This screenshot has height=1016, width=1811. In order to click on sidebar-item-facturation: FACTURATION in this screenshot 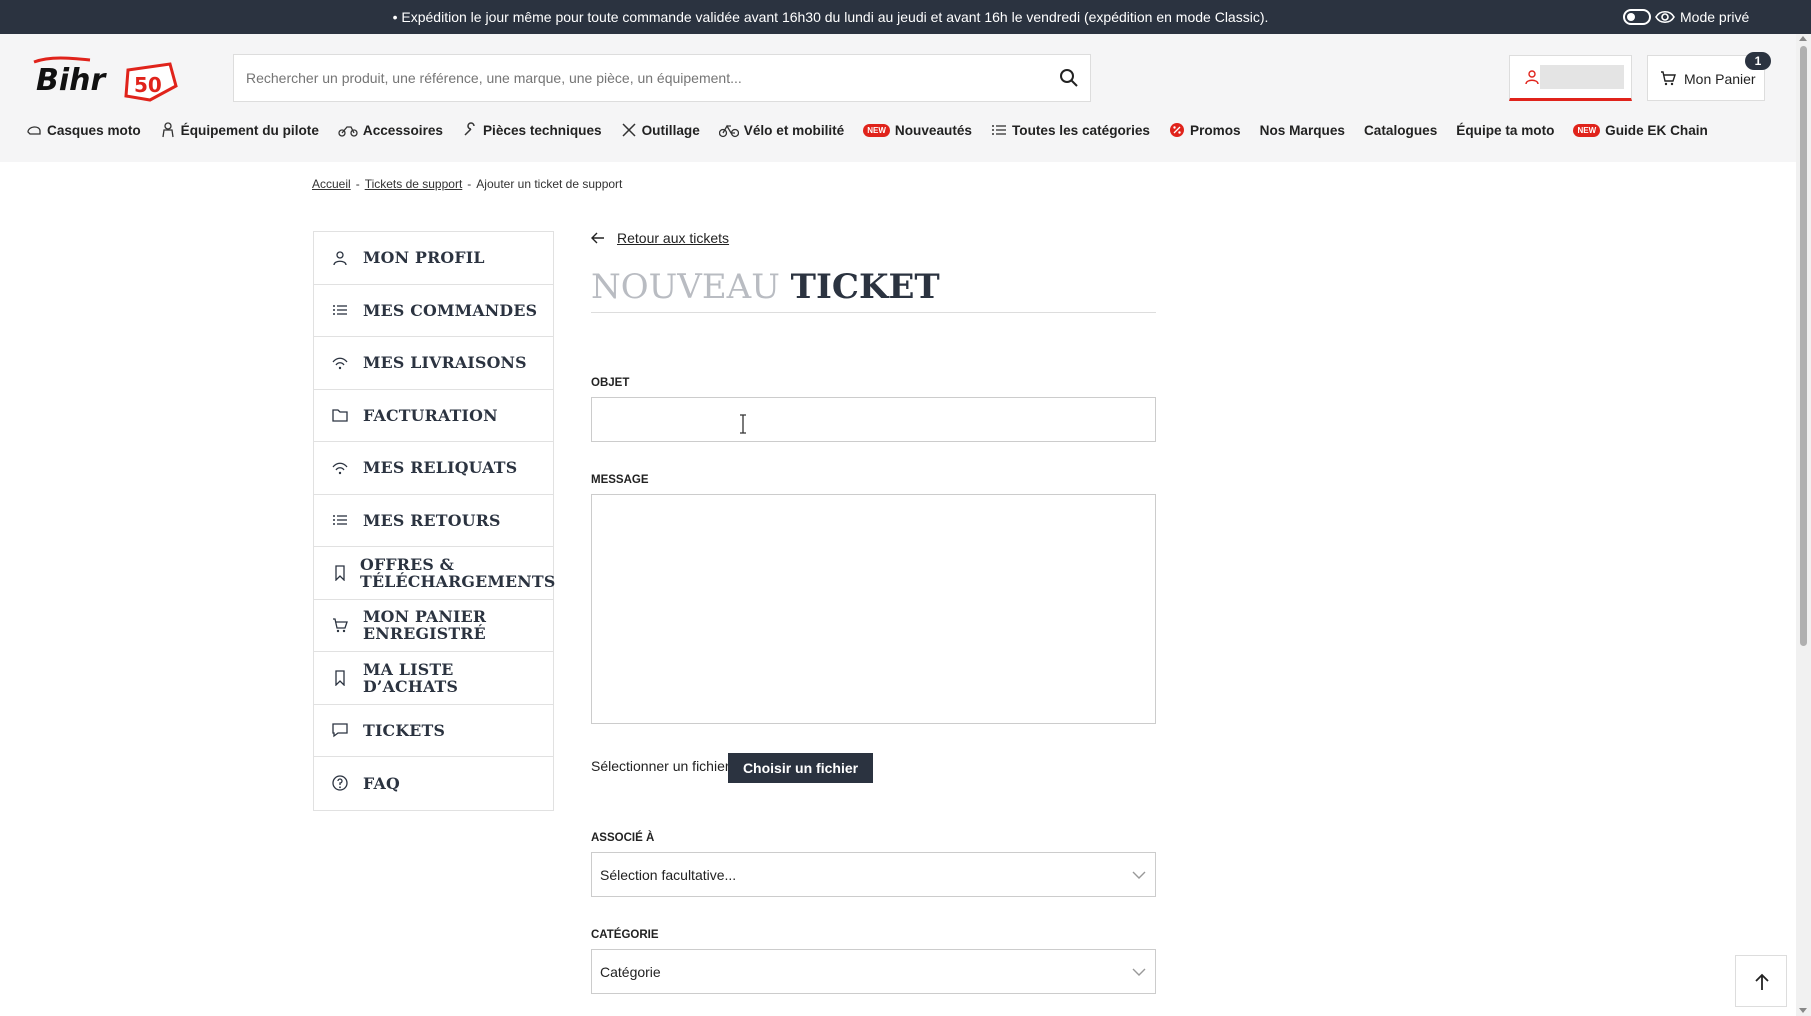, I will do `click(433, 416)`.